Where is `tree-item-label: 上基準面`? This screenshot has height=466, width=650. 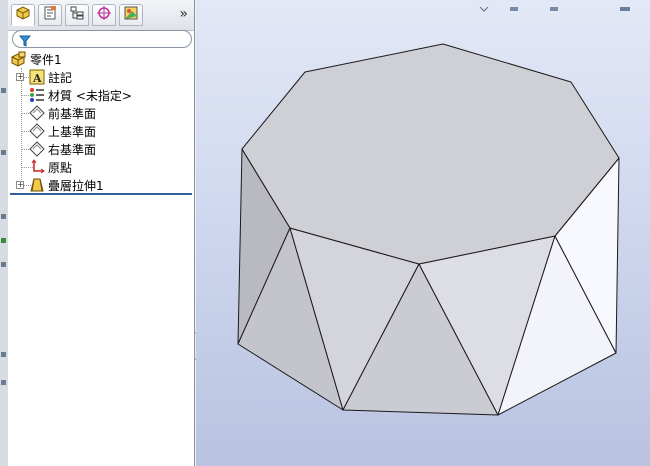
tree-item-label: 上基準面 is located at coordinates (72, 131).